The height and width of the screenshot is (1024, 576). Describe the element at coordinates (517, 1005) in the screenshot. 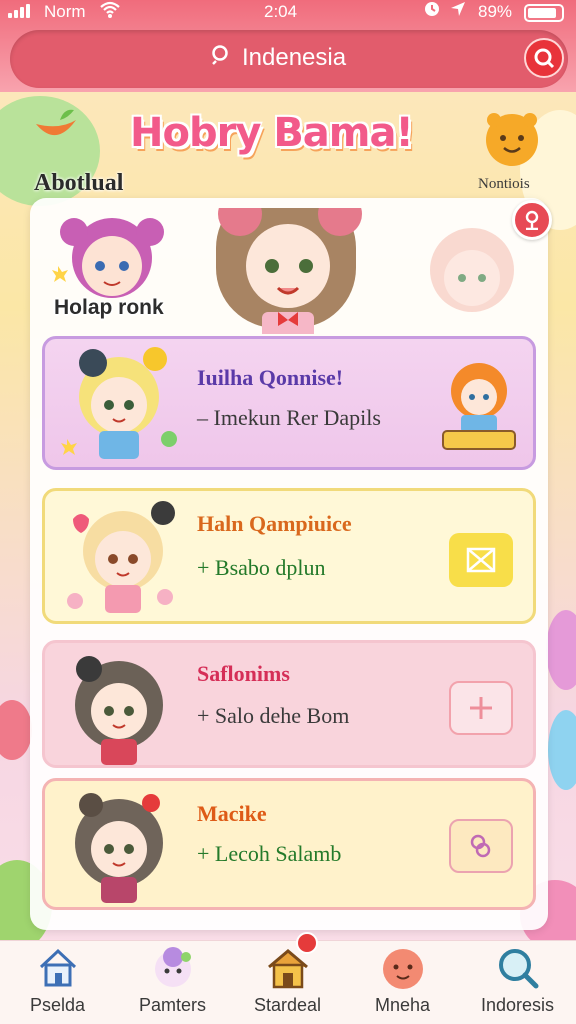

I see `nav-label: Indoresis` at that location.